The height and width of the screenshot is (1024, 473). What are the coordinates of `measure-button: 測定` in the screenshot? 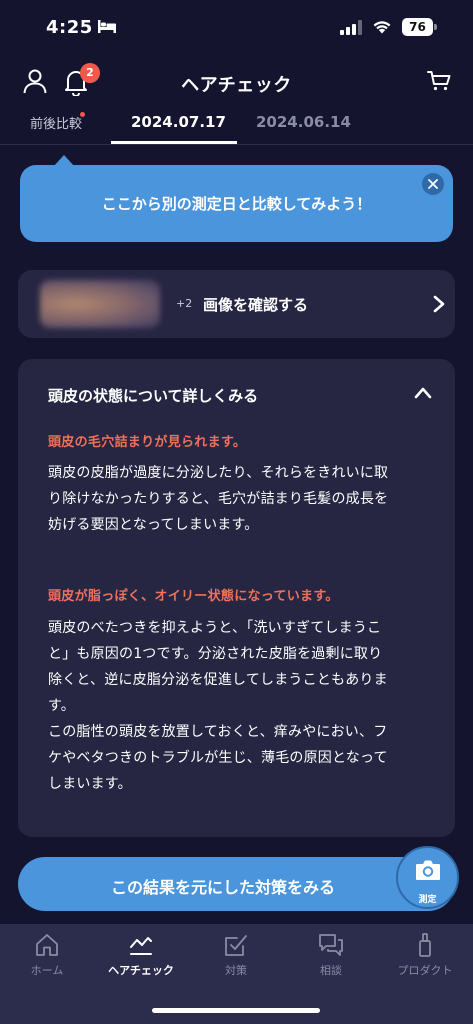 It's located at (427, 877).